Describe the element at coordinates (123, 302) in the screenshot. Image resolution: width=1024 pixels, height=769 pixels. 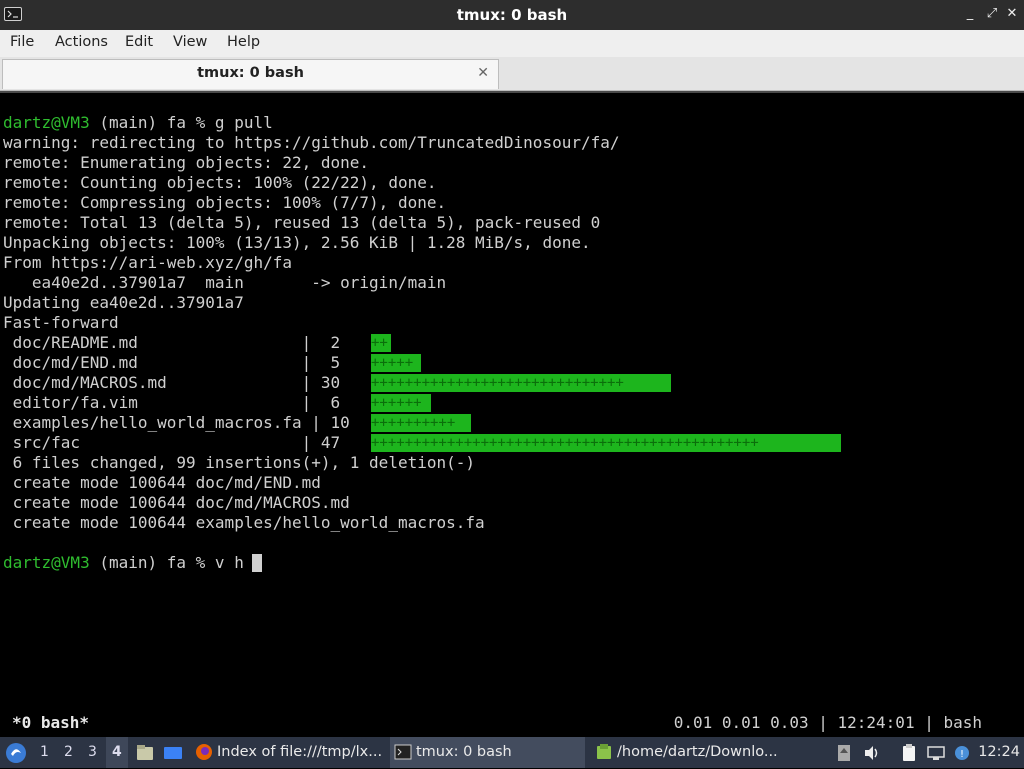
I see `output-line: Updating ea40e2d..37901a7` at that location.